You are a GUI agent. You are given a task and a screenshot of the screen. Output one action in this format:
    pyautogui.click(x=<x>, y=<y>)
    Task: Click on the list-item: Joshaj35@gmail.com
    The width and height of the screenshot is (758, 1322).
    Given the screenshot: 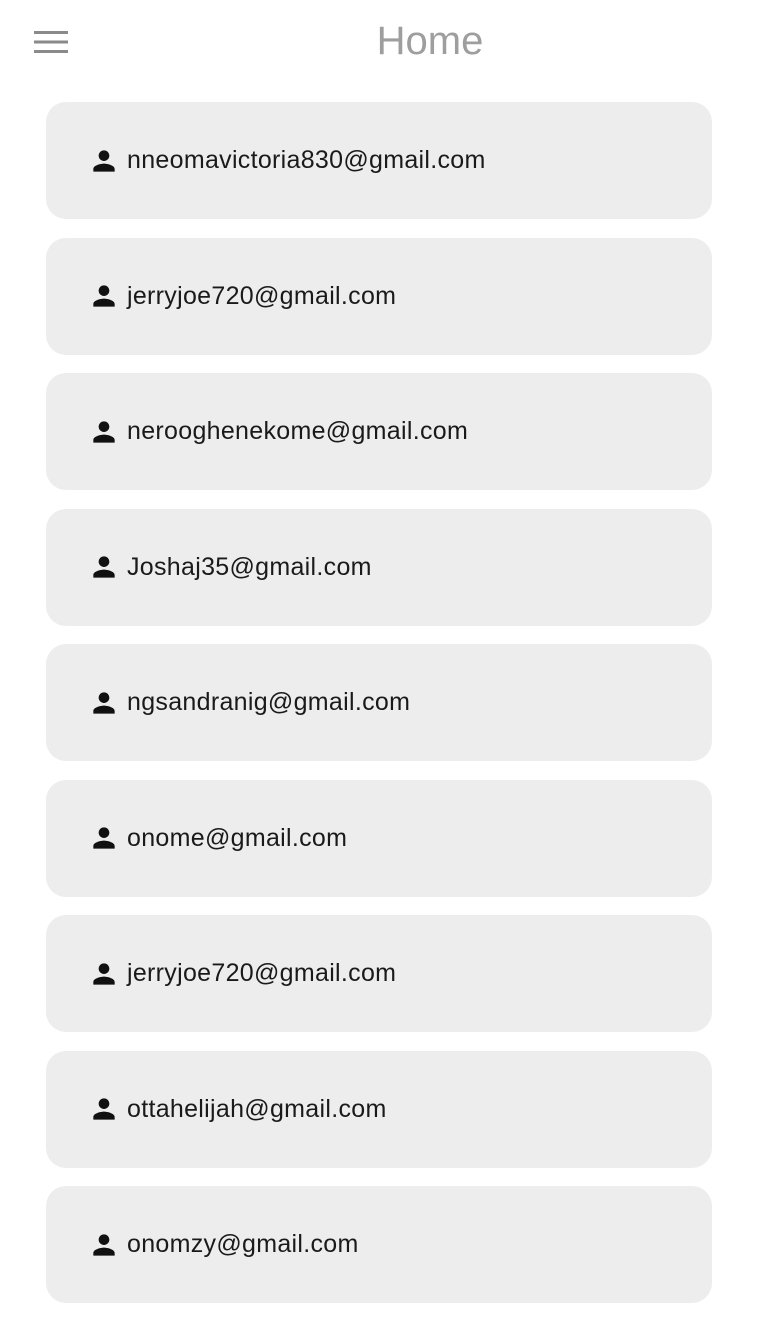 What is the action you would take?
    pyautogui.click(x=379, y=567)
    